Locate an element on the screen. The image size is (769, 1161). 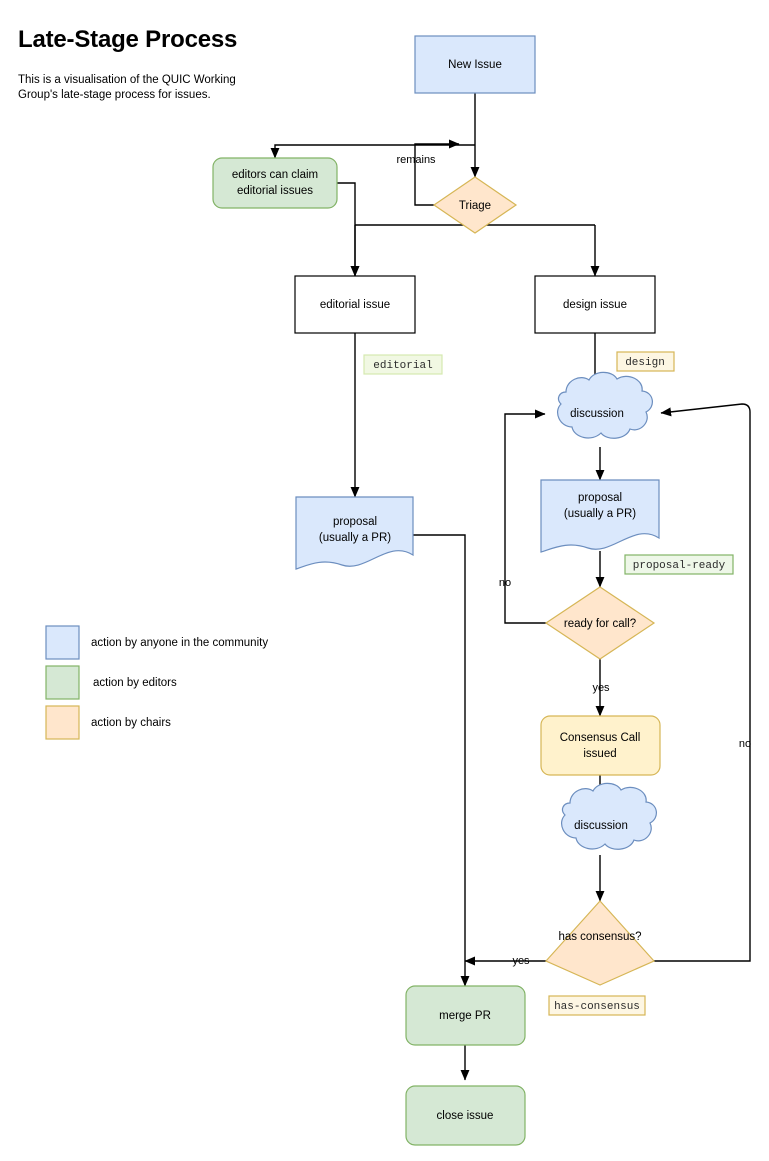
node-ready-for-call: ready for call? is located at coordinates (600, 623).